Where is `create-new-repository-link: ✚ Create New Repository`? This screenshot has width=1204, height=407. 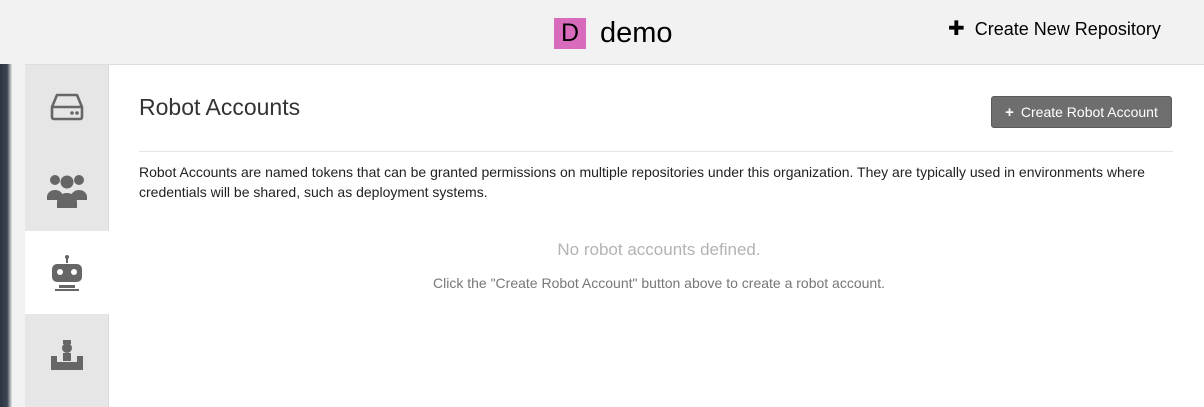 create-new-repository-link: ✚ Create New Repository is located at coordinates (1054, 29).